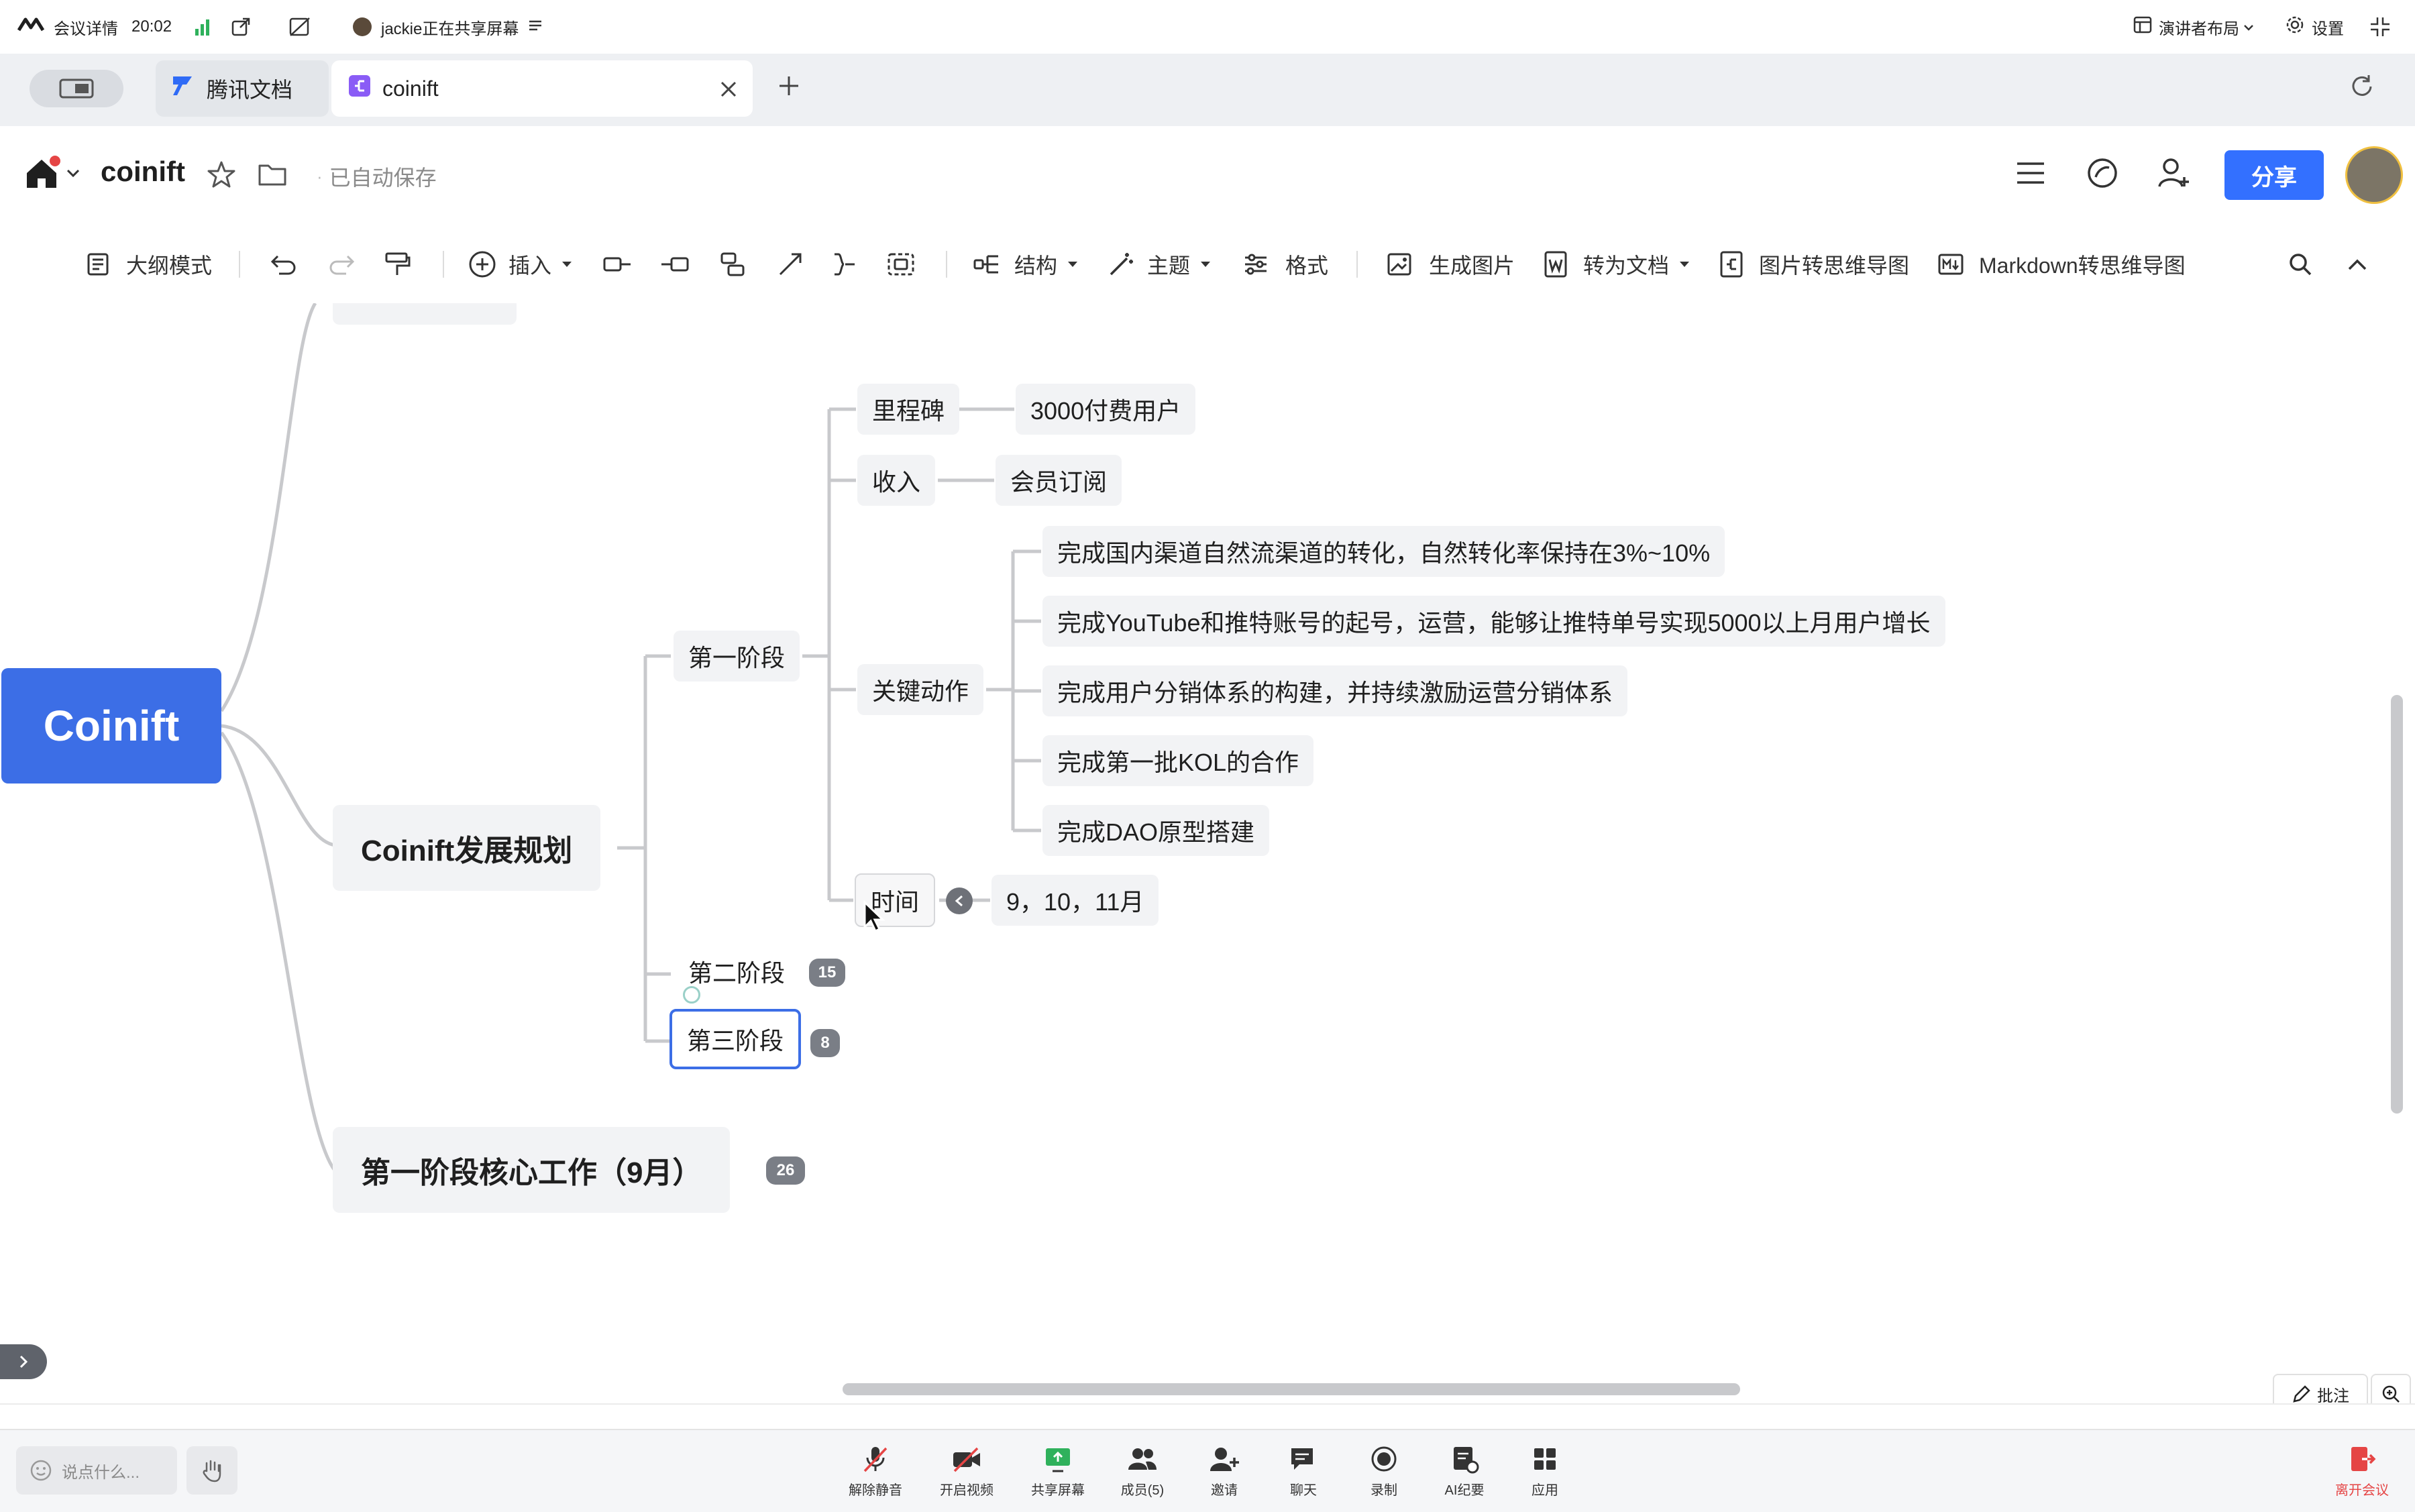  I want to click on apps-button: 应用, so click(1545, 1471).